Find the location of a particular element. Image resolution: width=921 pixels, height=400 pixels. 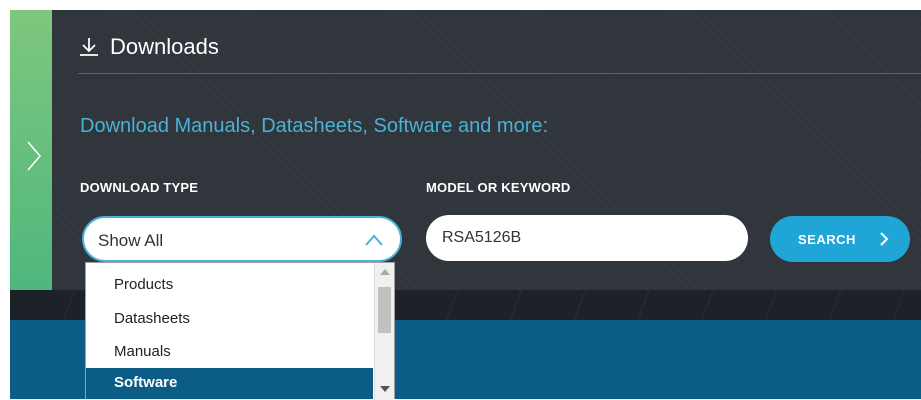

download-type-dropdown: Products Datasheets Manuals Software is located at coordinates (240, 331).